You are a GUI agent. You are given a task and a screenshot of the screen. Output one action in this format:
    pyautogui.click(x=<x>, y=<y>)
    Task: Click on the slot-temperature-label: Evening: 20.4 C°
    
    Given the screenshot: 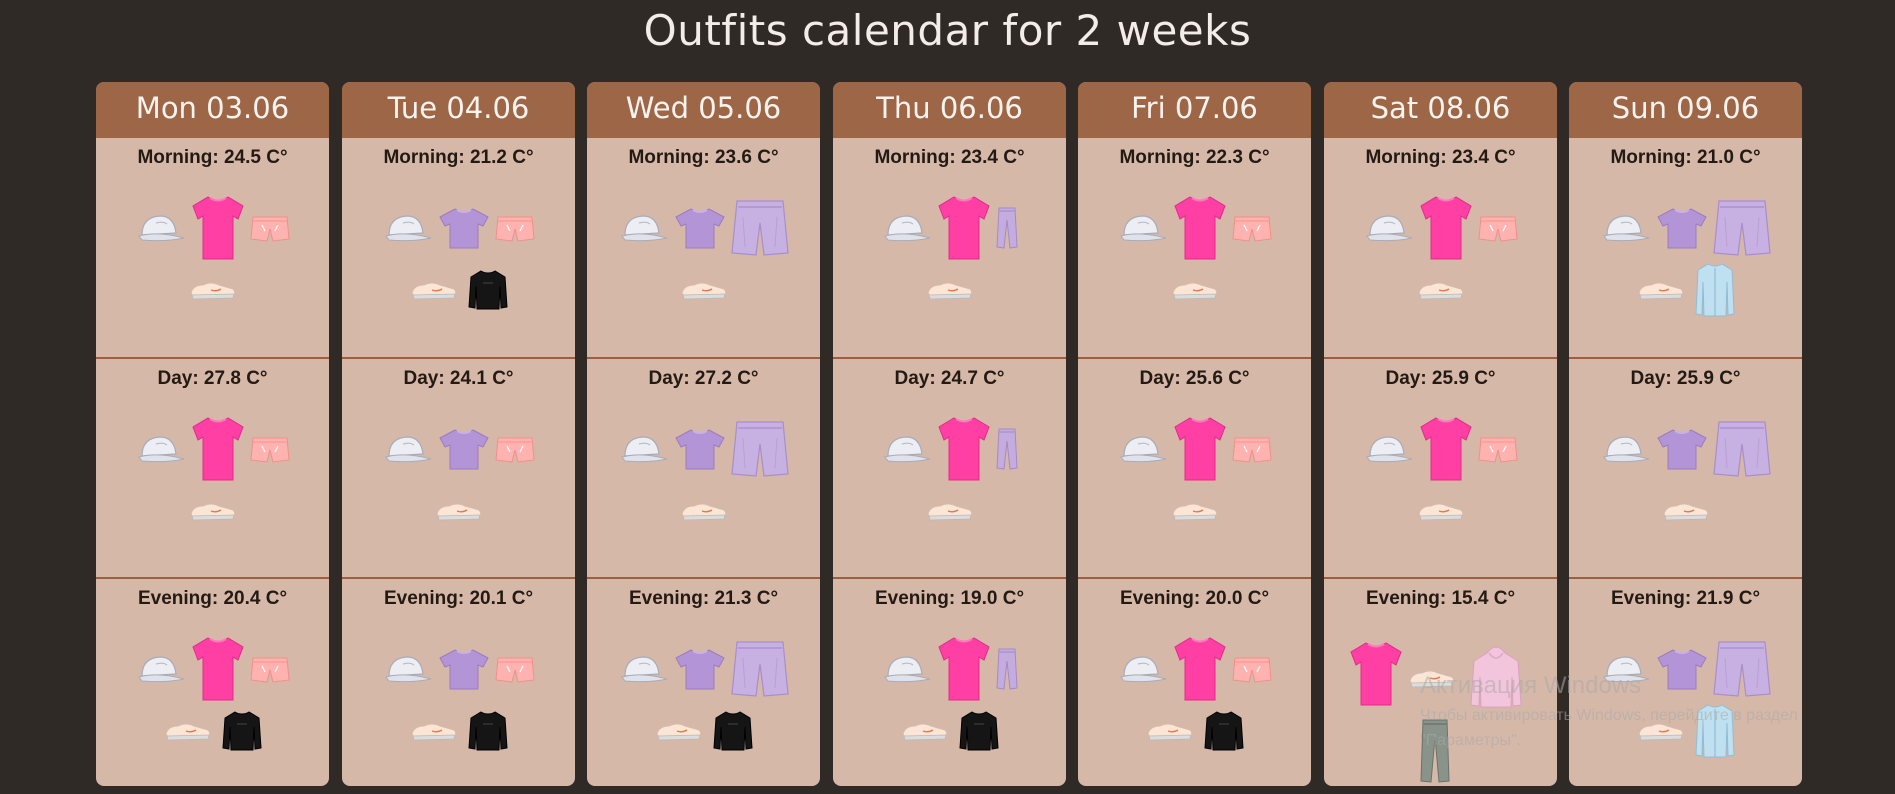 What is the action you would take?
    pyautogui.click(x=212, y=598)
    